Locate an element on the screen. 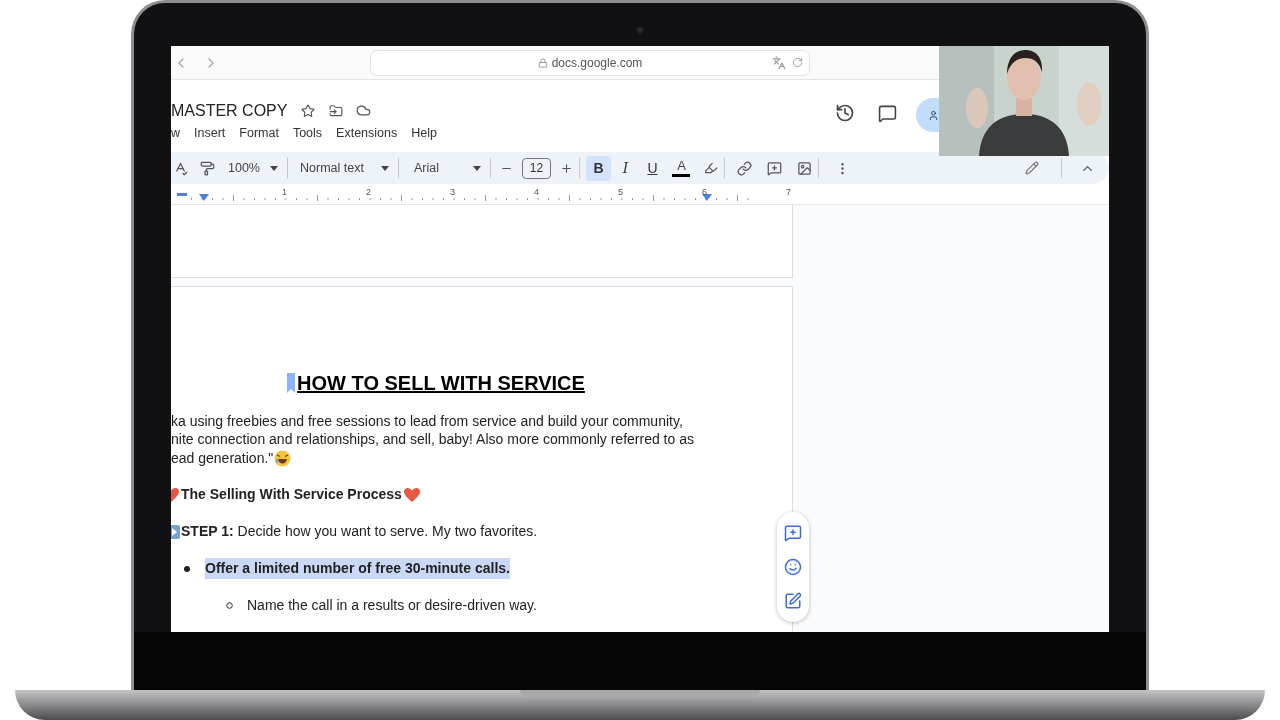  format-button: I is located at coordinates (625, 168).